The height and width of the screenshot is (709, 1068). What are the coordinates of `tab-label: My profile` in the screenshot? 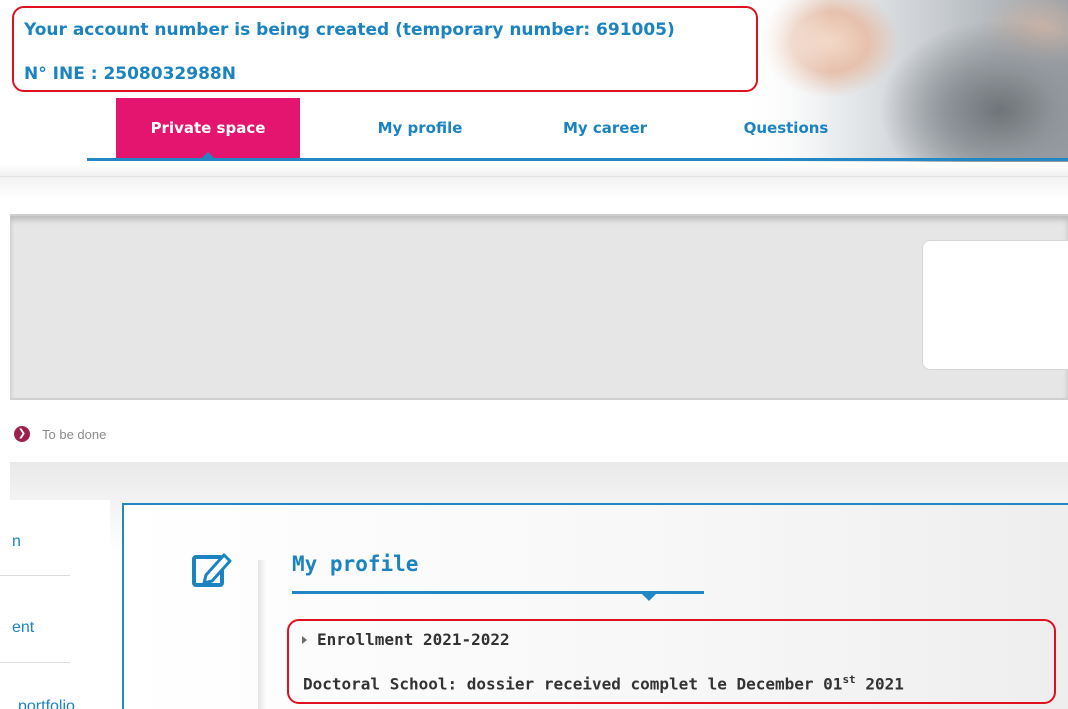 It's located at (420, 128).